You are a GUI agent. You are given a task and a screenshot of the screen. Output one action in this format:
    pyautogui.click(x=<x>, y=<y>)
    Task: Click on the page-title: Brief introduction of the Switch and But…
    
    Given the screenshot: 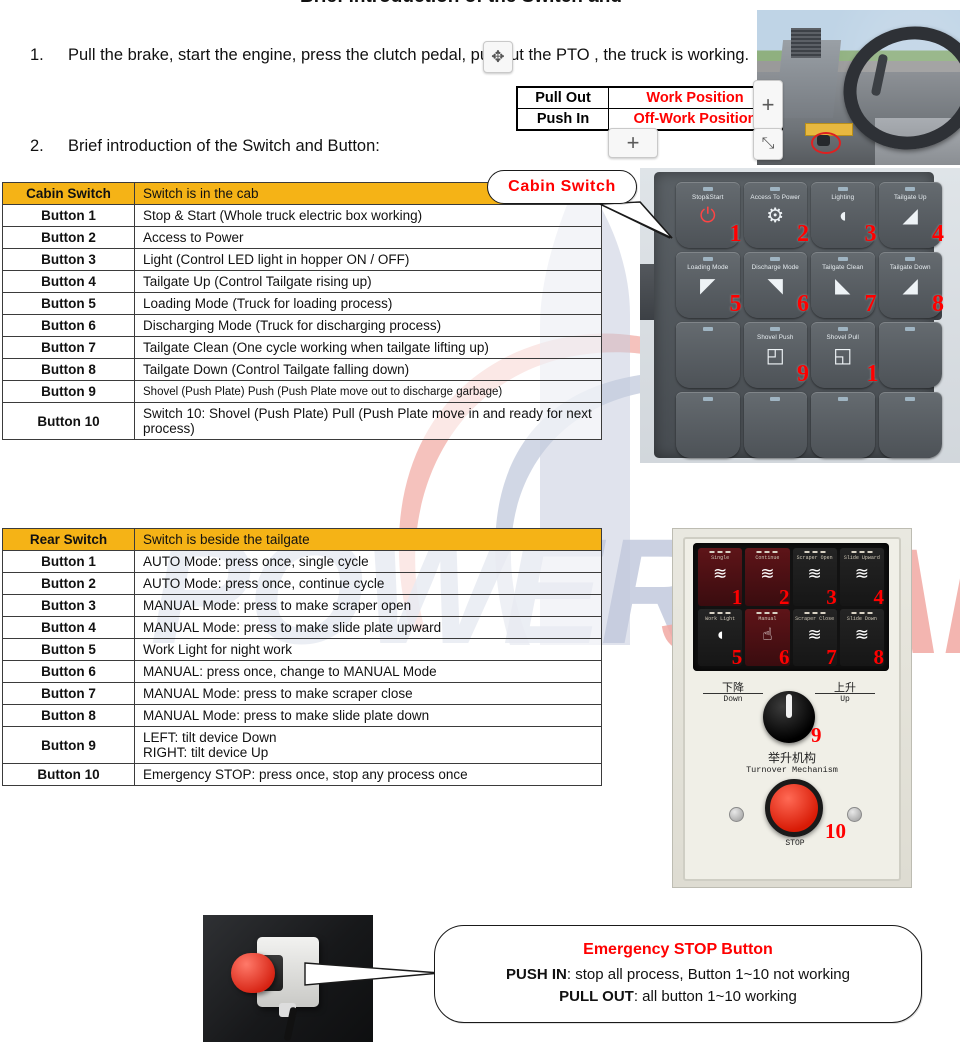 What is the action you would take?
    pyautogui.click(x=465, y=1)
    